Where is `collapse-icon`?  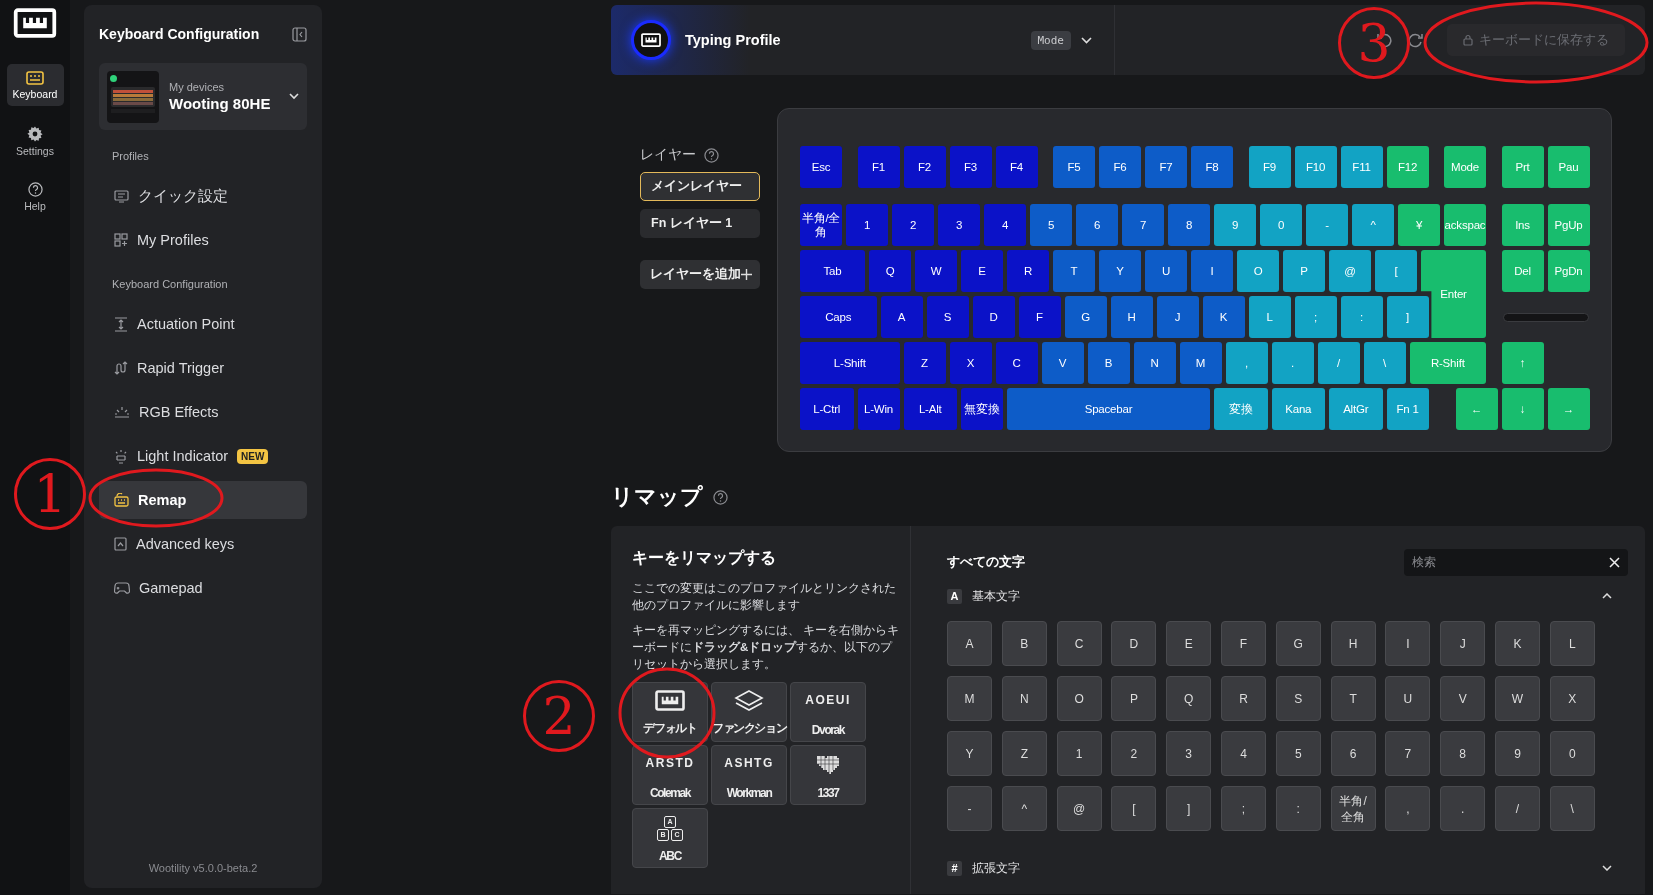 collapse-icon is located at coordinates (299, 34).